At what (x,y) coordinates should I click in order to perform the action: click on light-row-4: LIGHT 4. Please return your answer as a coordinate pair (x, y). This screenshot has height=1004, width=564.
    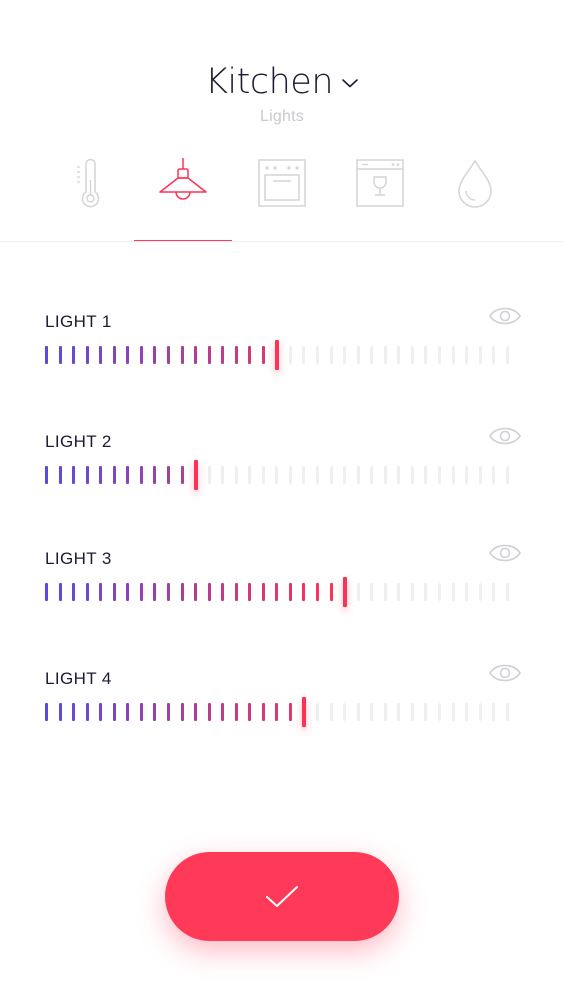
    Looking at the image, I should click on (283, 706).